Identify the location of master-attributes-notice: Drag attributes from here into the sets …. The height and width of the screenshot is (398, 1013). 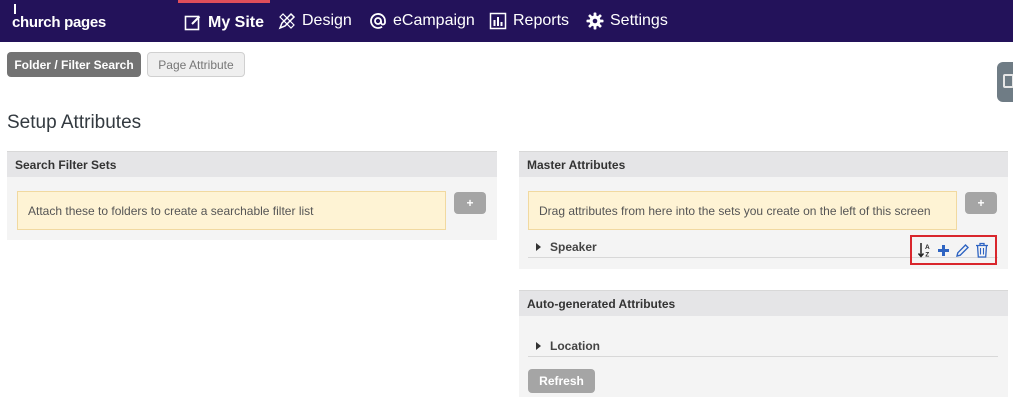
(742, 210).